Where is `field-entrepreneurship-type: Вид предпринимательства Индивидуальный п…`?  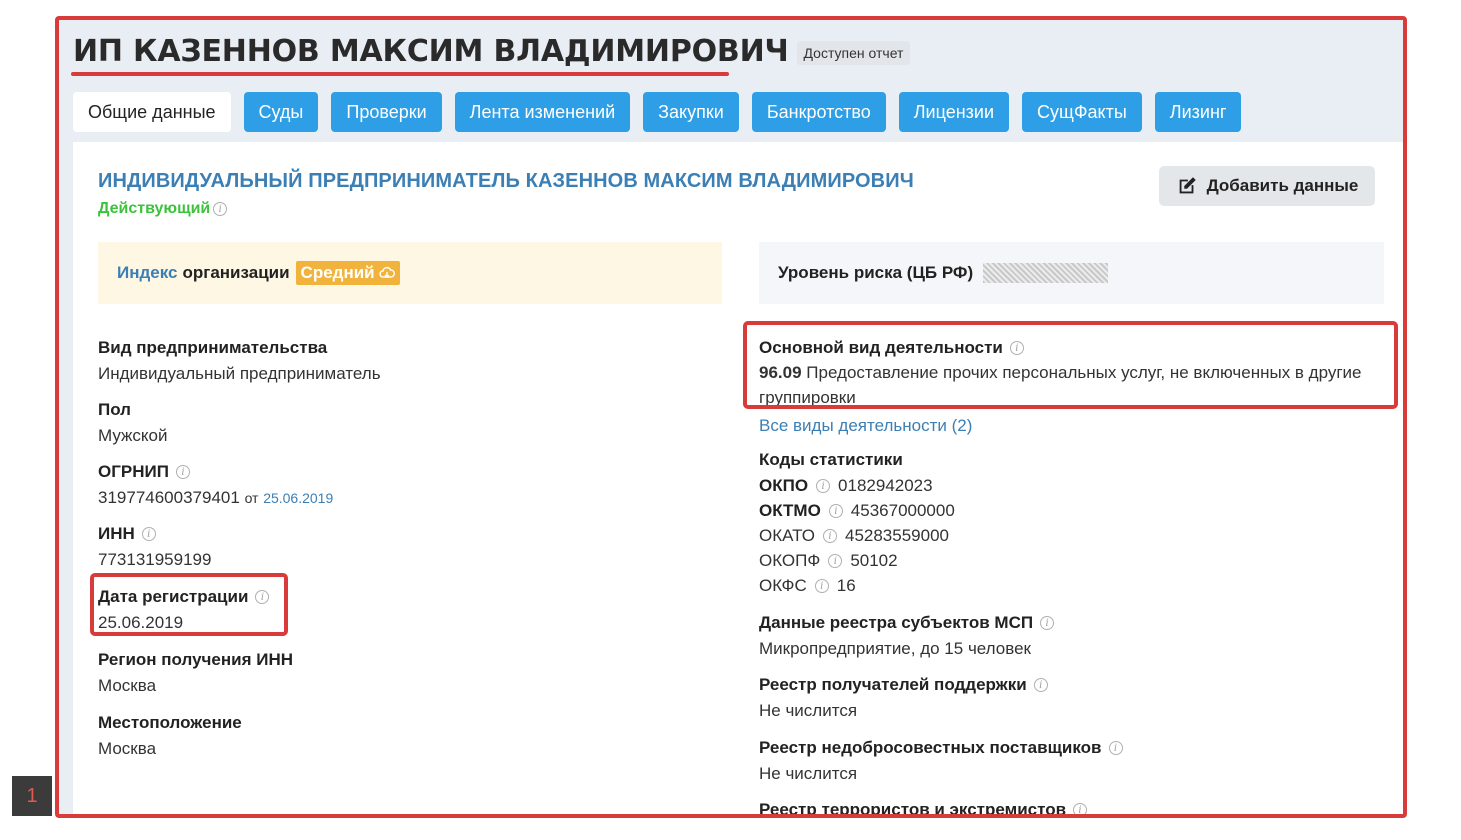 field-entrepreneurship-type: Вид предпринимательства Индивидуальный п… is located at coordinates (239, 361).